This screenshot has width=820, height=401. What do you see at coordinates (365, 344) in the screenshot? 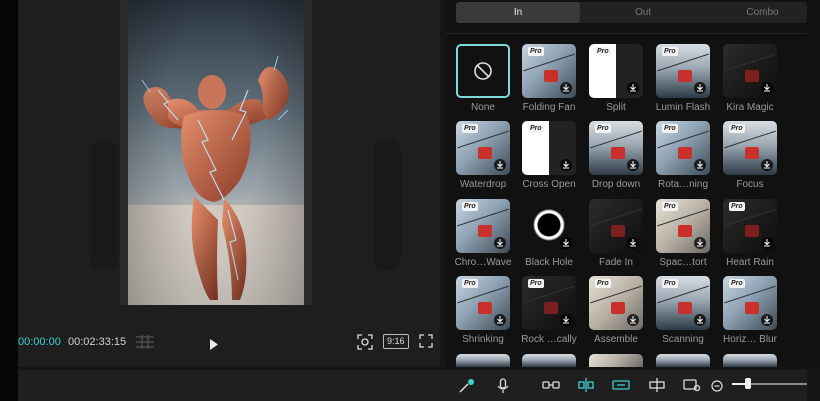
I see `fit-screen-icon` at bounding box center [365, 344].